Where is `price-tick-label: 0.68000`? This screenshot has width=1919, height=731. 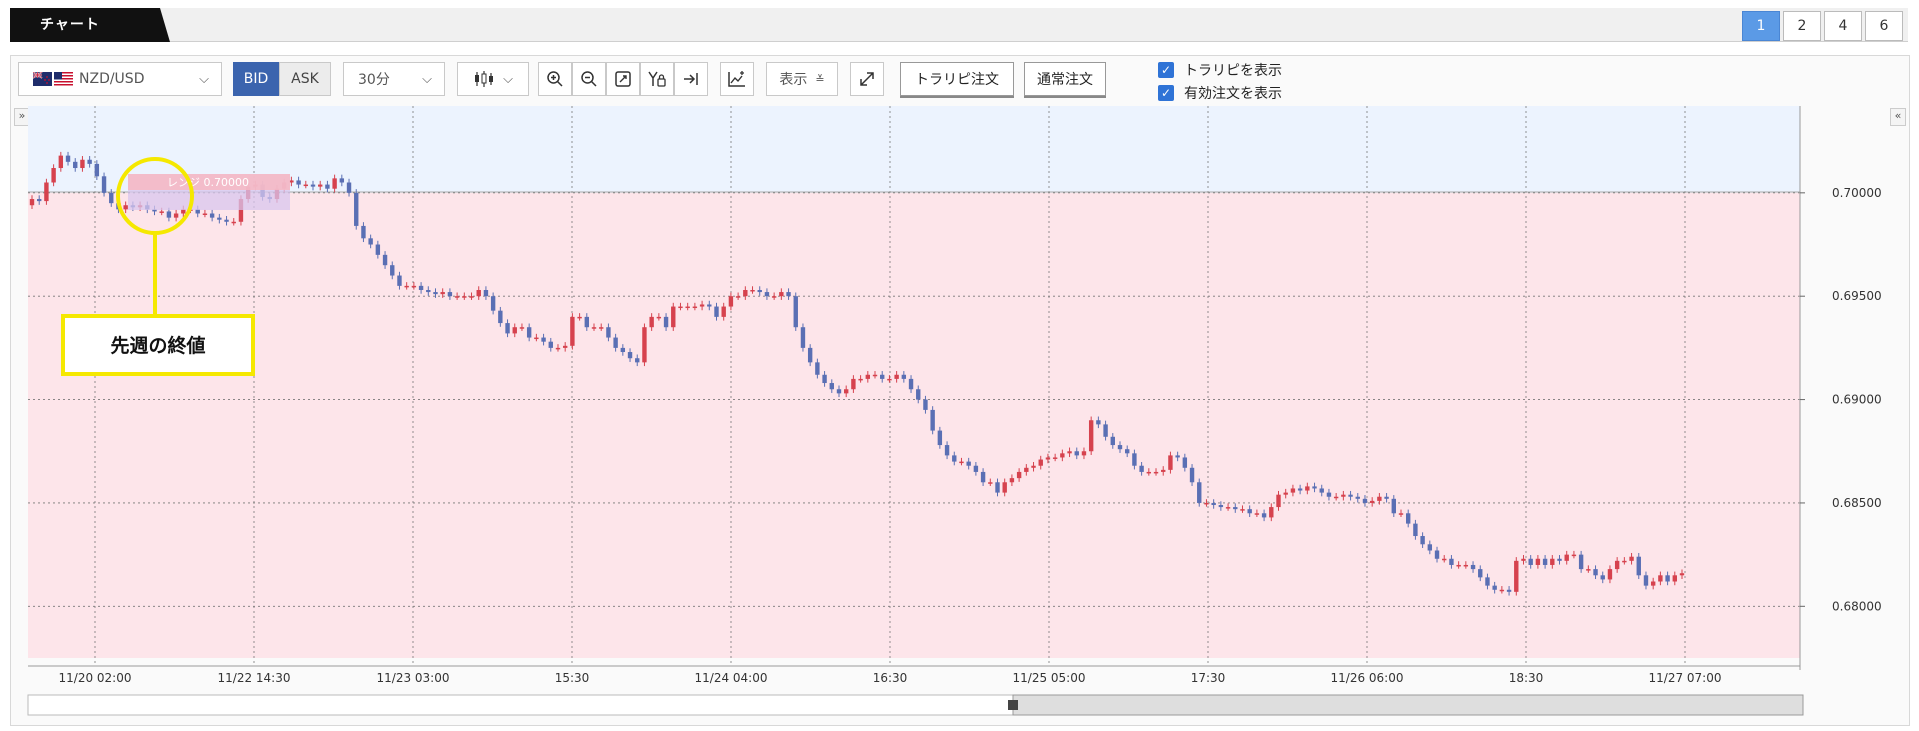 price-tick-label: 0.68000 is located at coordinates (1857, 606).